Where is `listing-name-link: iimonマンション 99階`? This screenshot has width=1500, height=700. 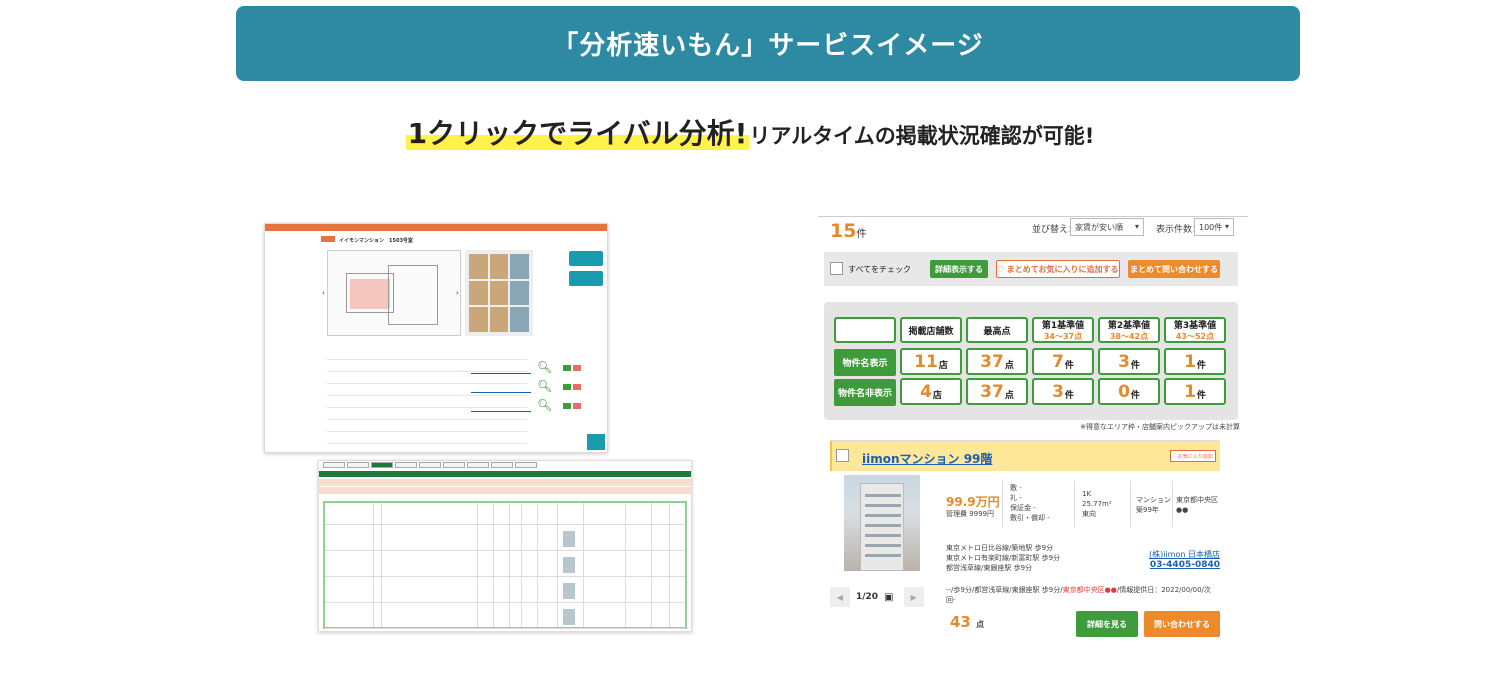
listing-name-link: iimonマンション 99階 is located at coordinates (927, 458).